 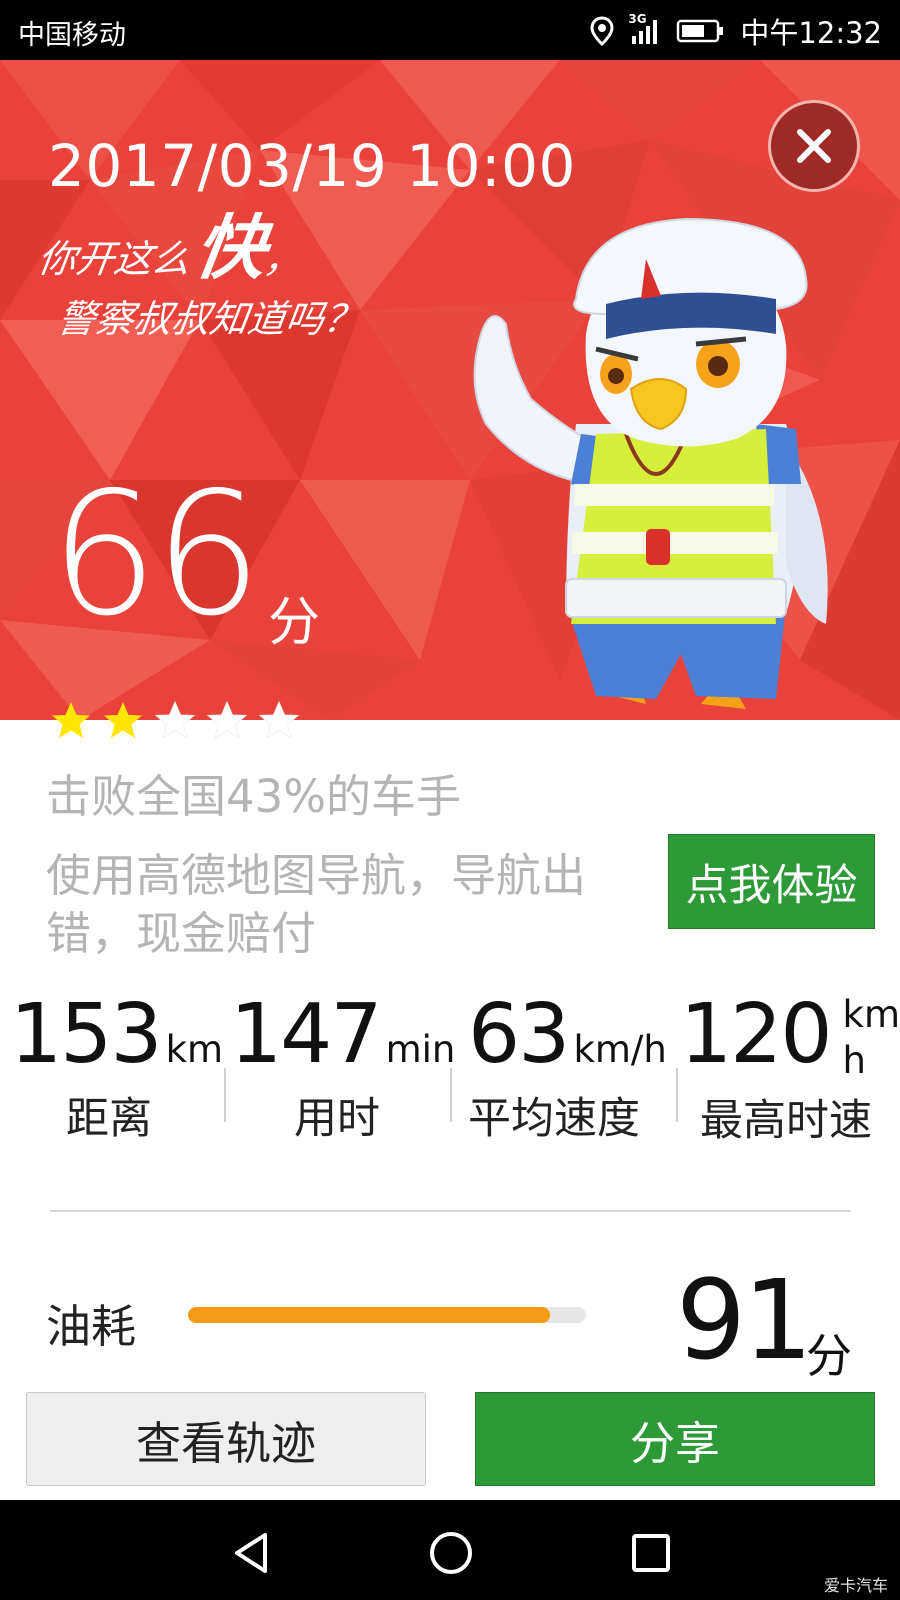 I want to click on promo-text: 使用高德地图导航，导航出错，现金赔付, so click(x=316, y=904).